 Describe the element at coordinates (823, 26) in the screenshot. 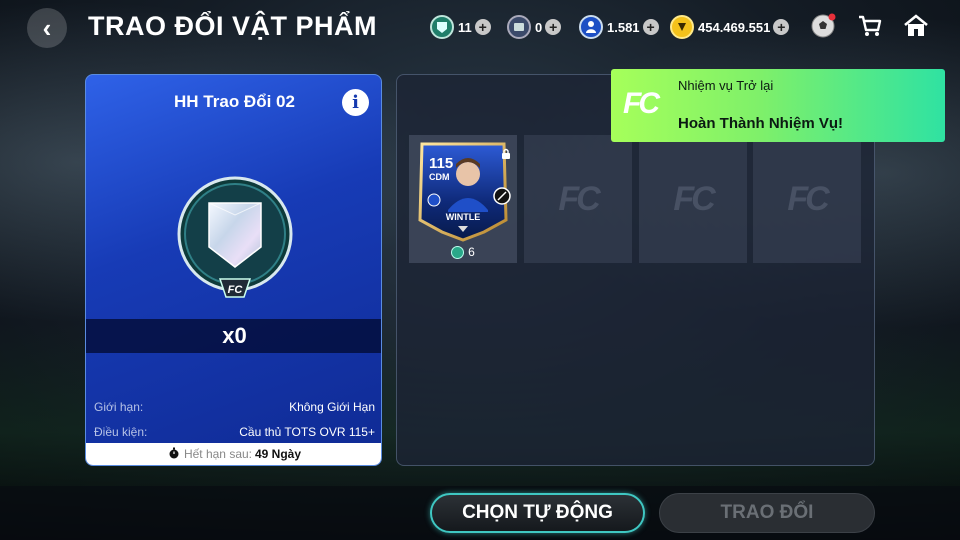

I see `football-icon` at that location.